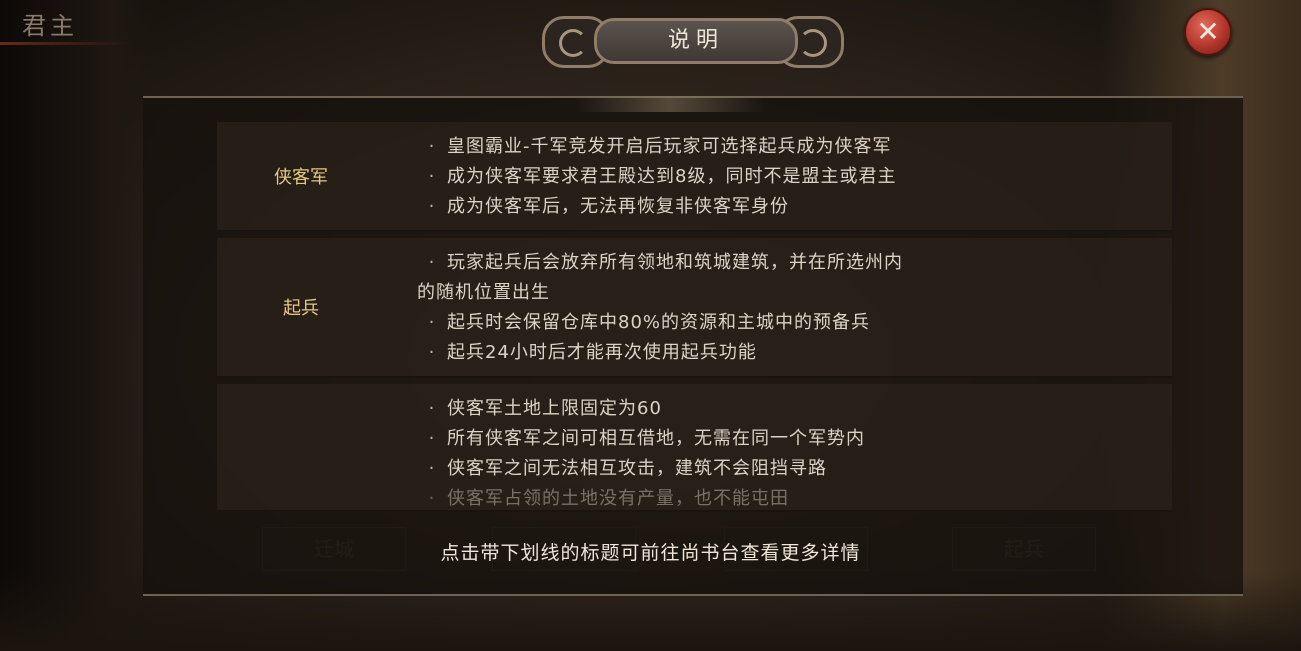 This screenshot has width=1301, height=651. What do you see at coordinates (301, 176) in the screenshot?
I see `section-label-xiakejun: 侠客军` at bounding box center [301, 176].